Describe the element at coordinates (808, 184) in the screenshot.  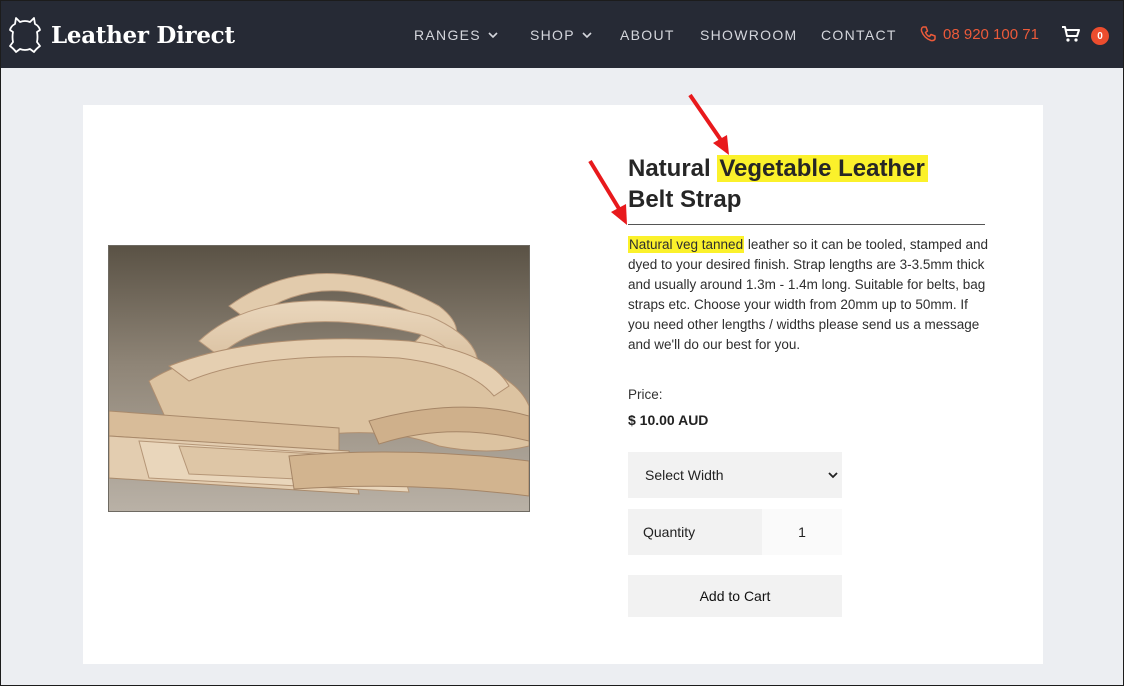
I see `product-title: Natural Vegetable Leather Belt Strap` at that location.